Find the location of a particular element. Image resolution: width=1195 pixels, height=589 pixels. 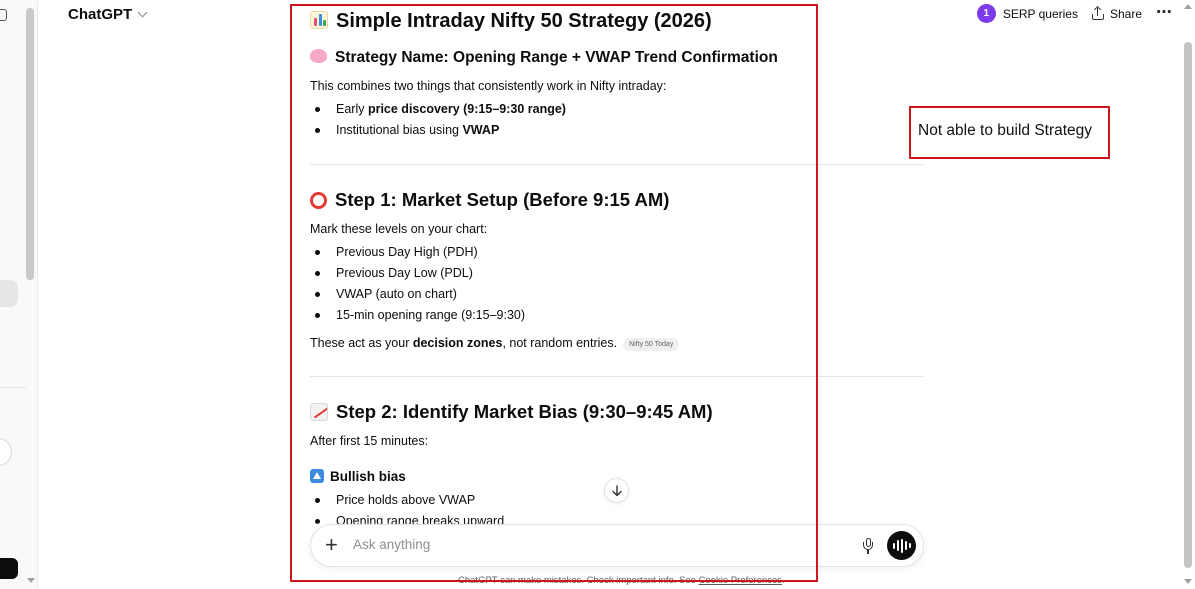

step2-intro: After first 15 minutes: is located at coordinates (369, 441).